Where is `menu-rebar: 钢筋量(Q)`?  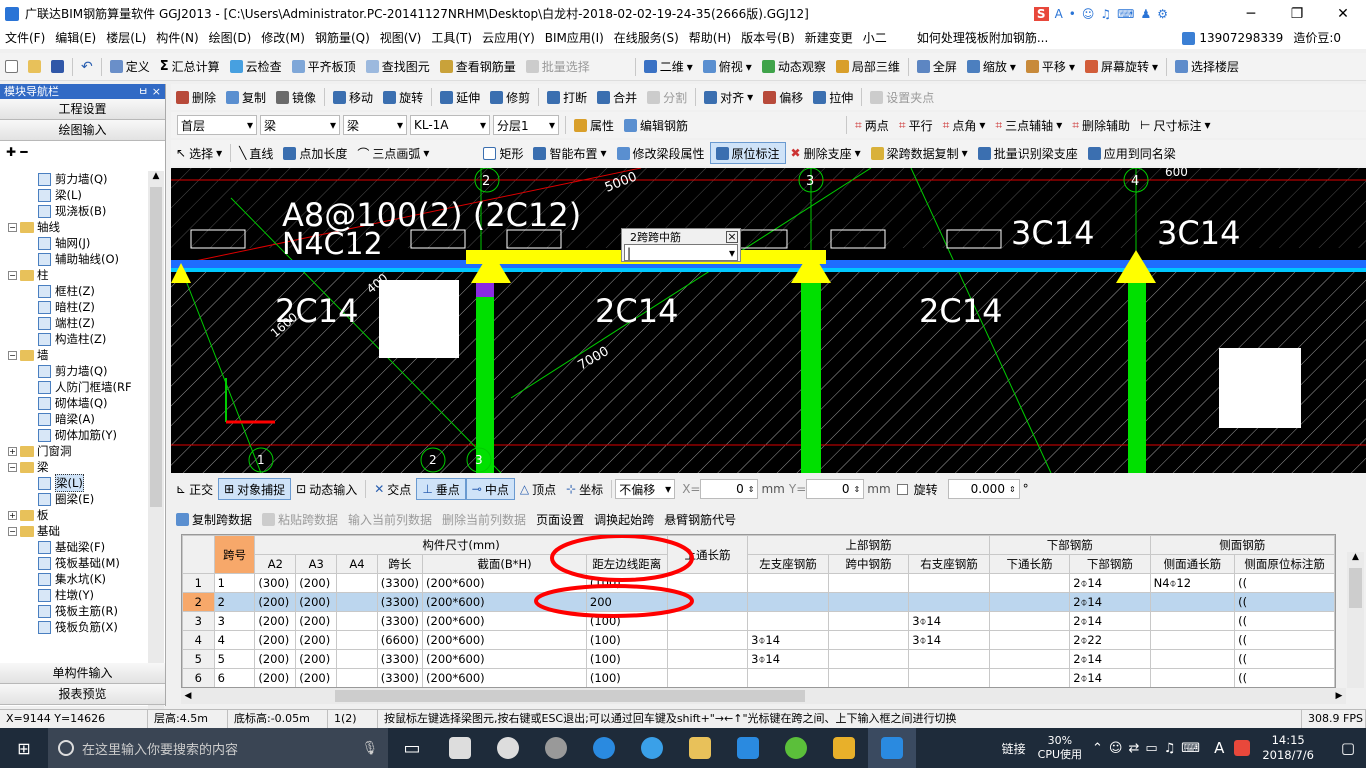 menu-rebar: 钢筋量(Q) is located at coordinates (342, 38).